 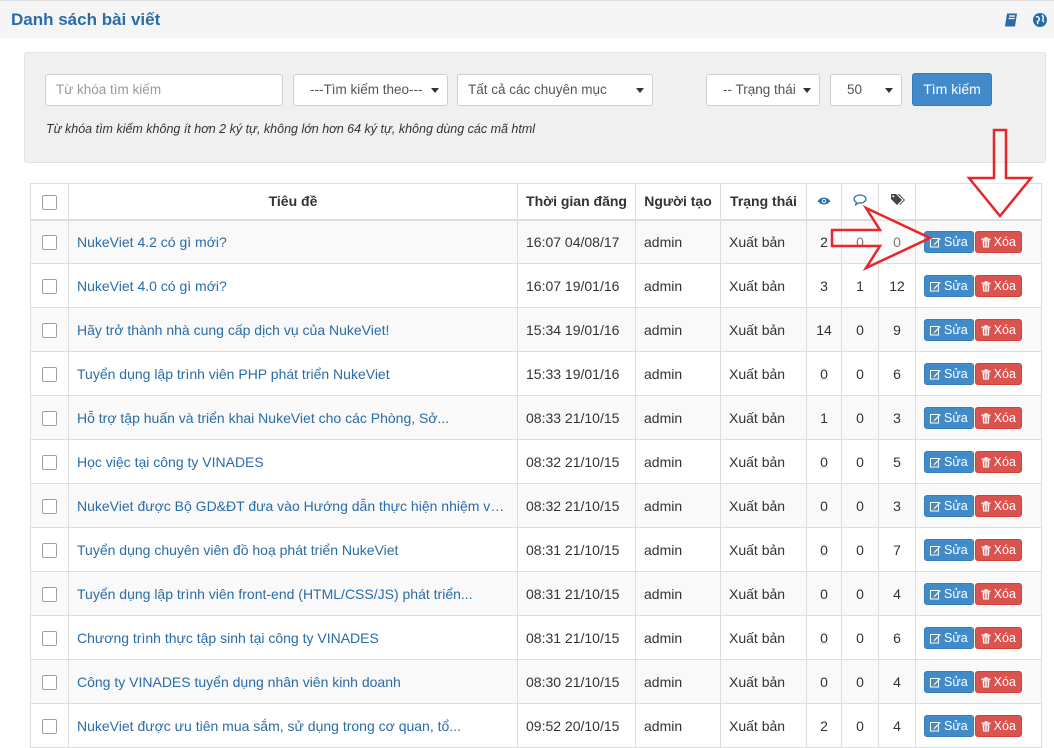 What do you see at coordinates (897, 329) in the screenshot?
I see `post-tags: 9` at bounding box center [897, 329].